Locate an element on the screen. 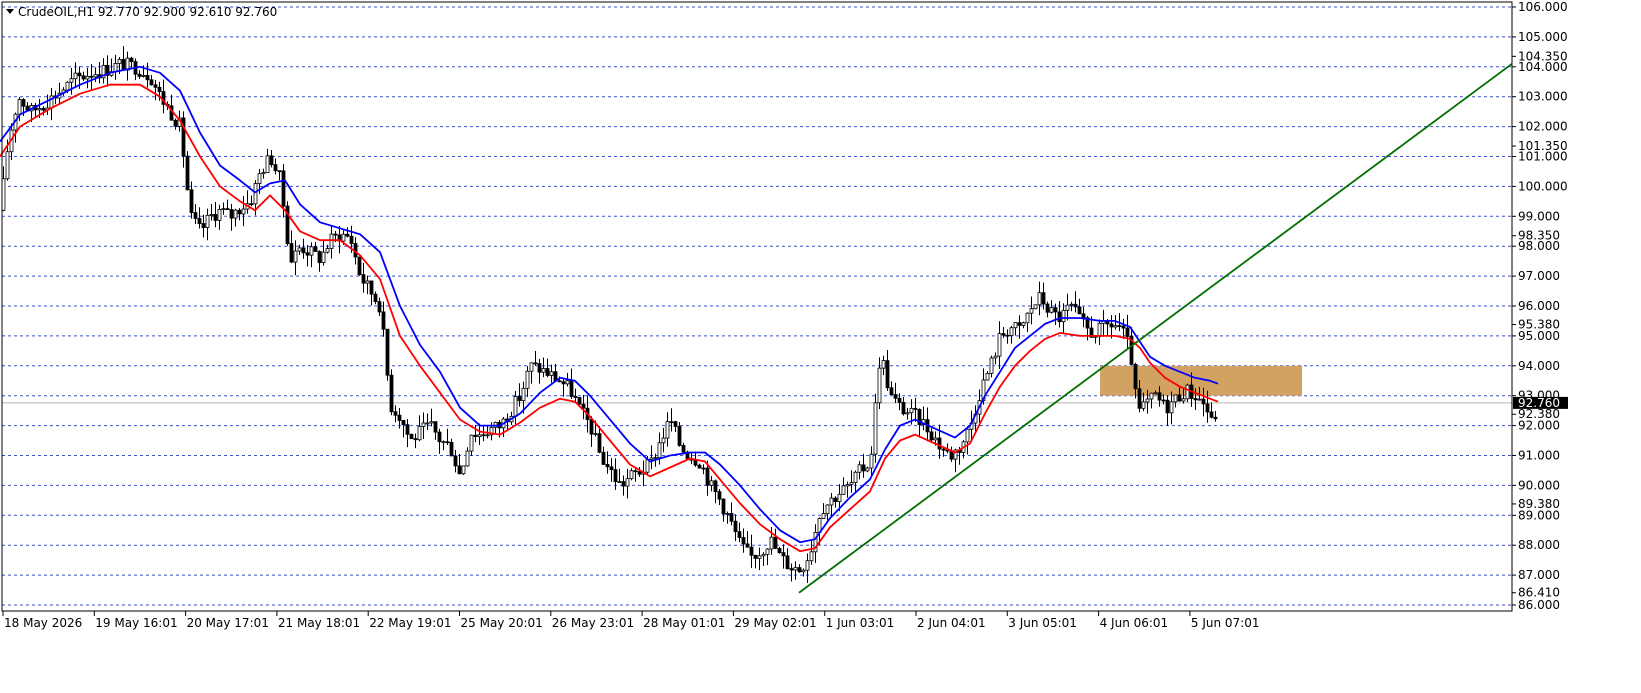 The width and height of the screenshot is (1641, 693). price-label: 88.000 is located at coordinates (1539, 545).